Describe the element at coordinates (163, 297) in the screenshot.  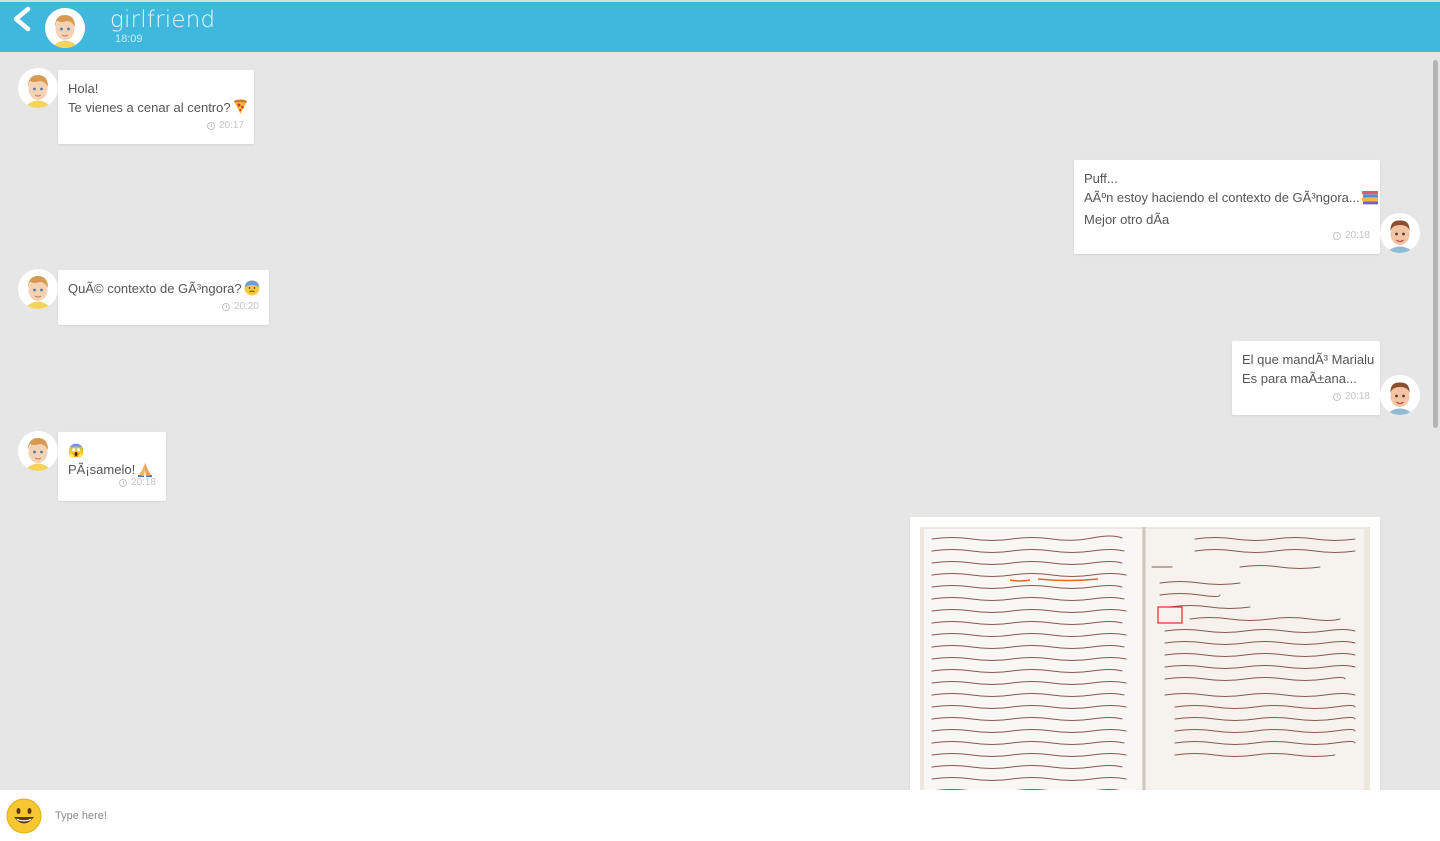
I see `message-bubble-received: QuÃ© contexto de GÃ³ngora? 20:20` at that location.